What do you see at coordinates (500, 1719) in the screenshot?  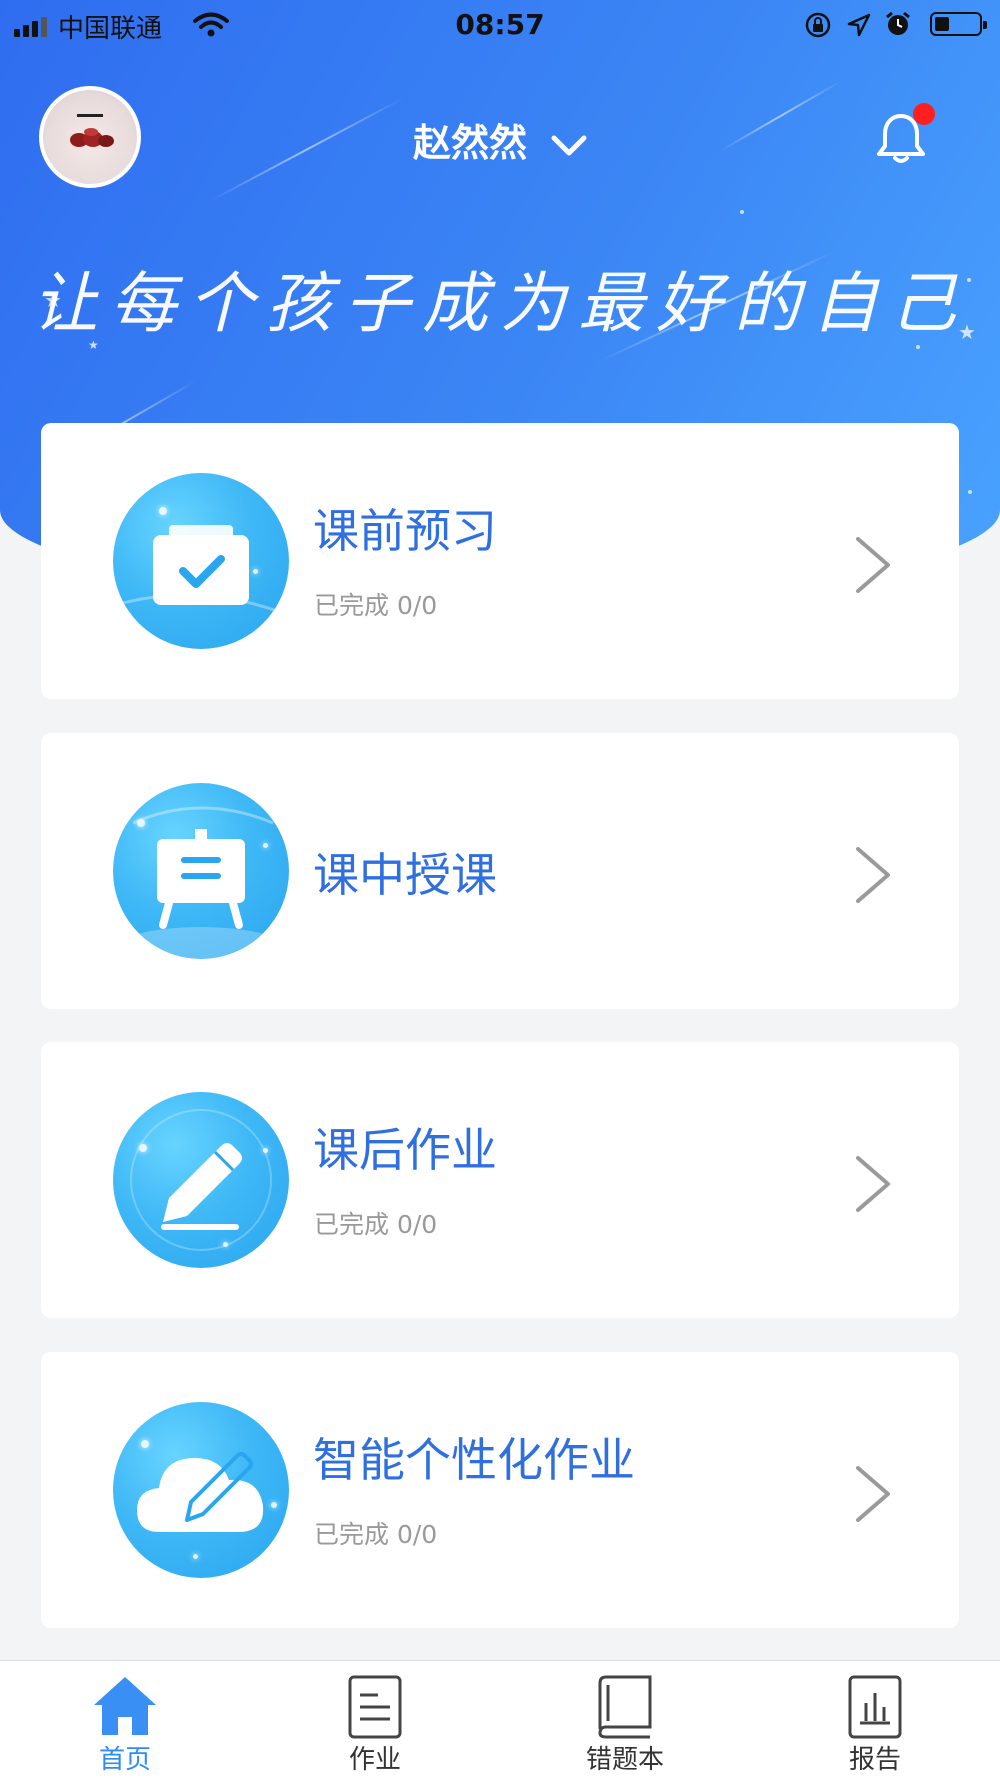 I see `bottom-tab-bar: 首页 作业 错题本 报告` at bounding box center [500, 1719].